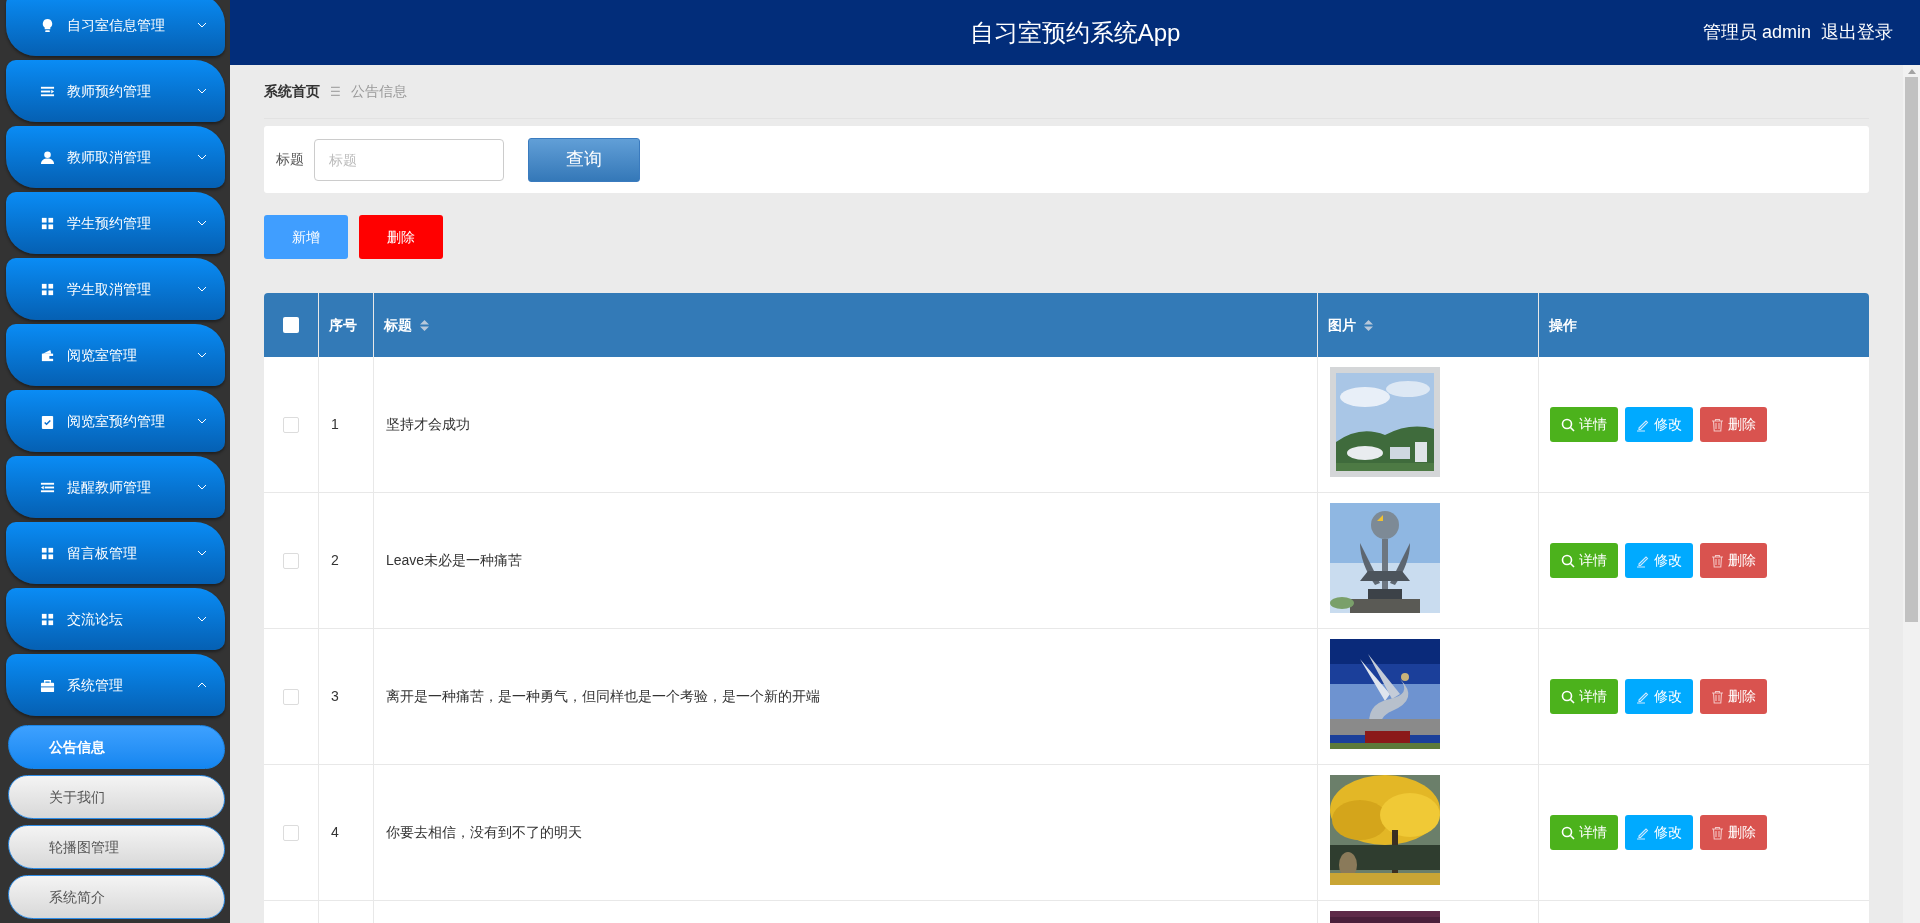  Describe the element at coordinates (1911, 349) in the screenshot. I see `scrollbar-thumb` at that location.